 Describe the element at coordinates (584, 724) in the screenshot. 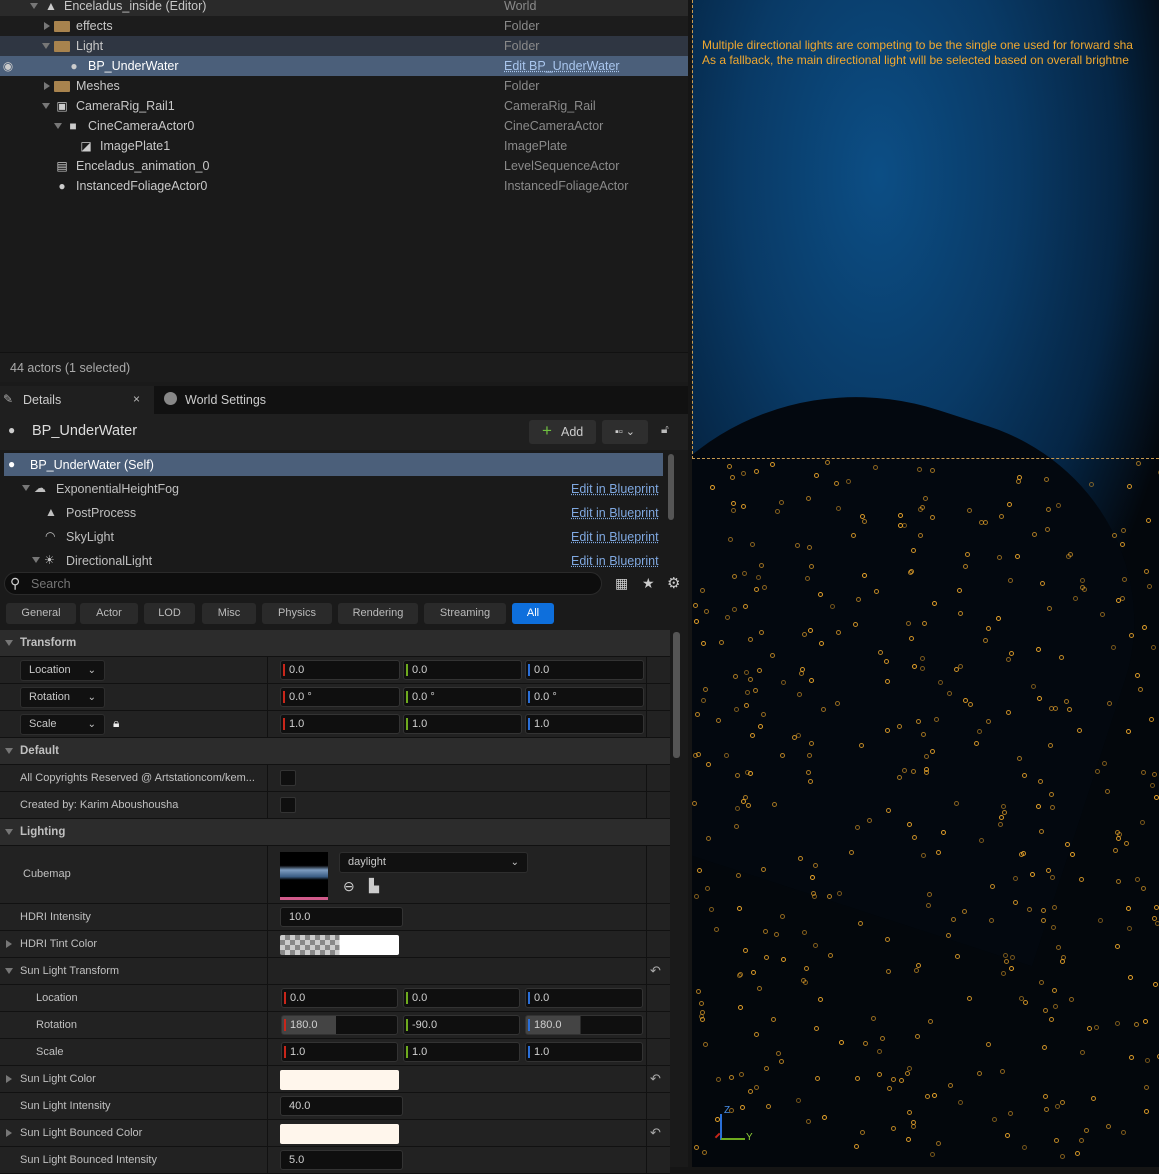

I see `scale-z: 1.0` at that location.